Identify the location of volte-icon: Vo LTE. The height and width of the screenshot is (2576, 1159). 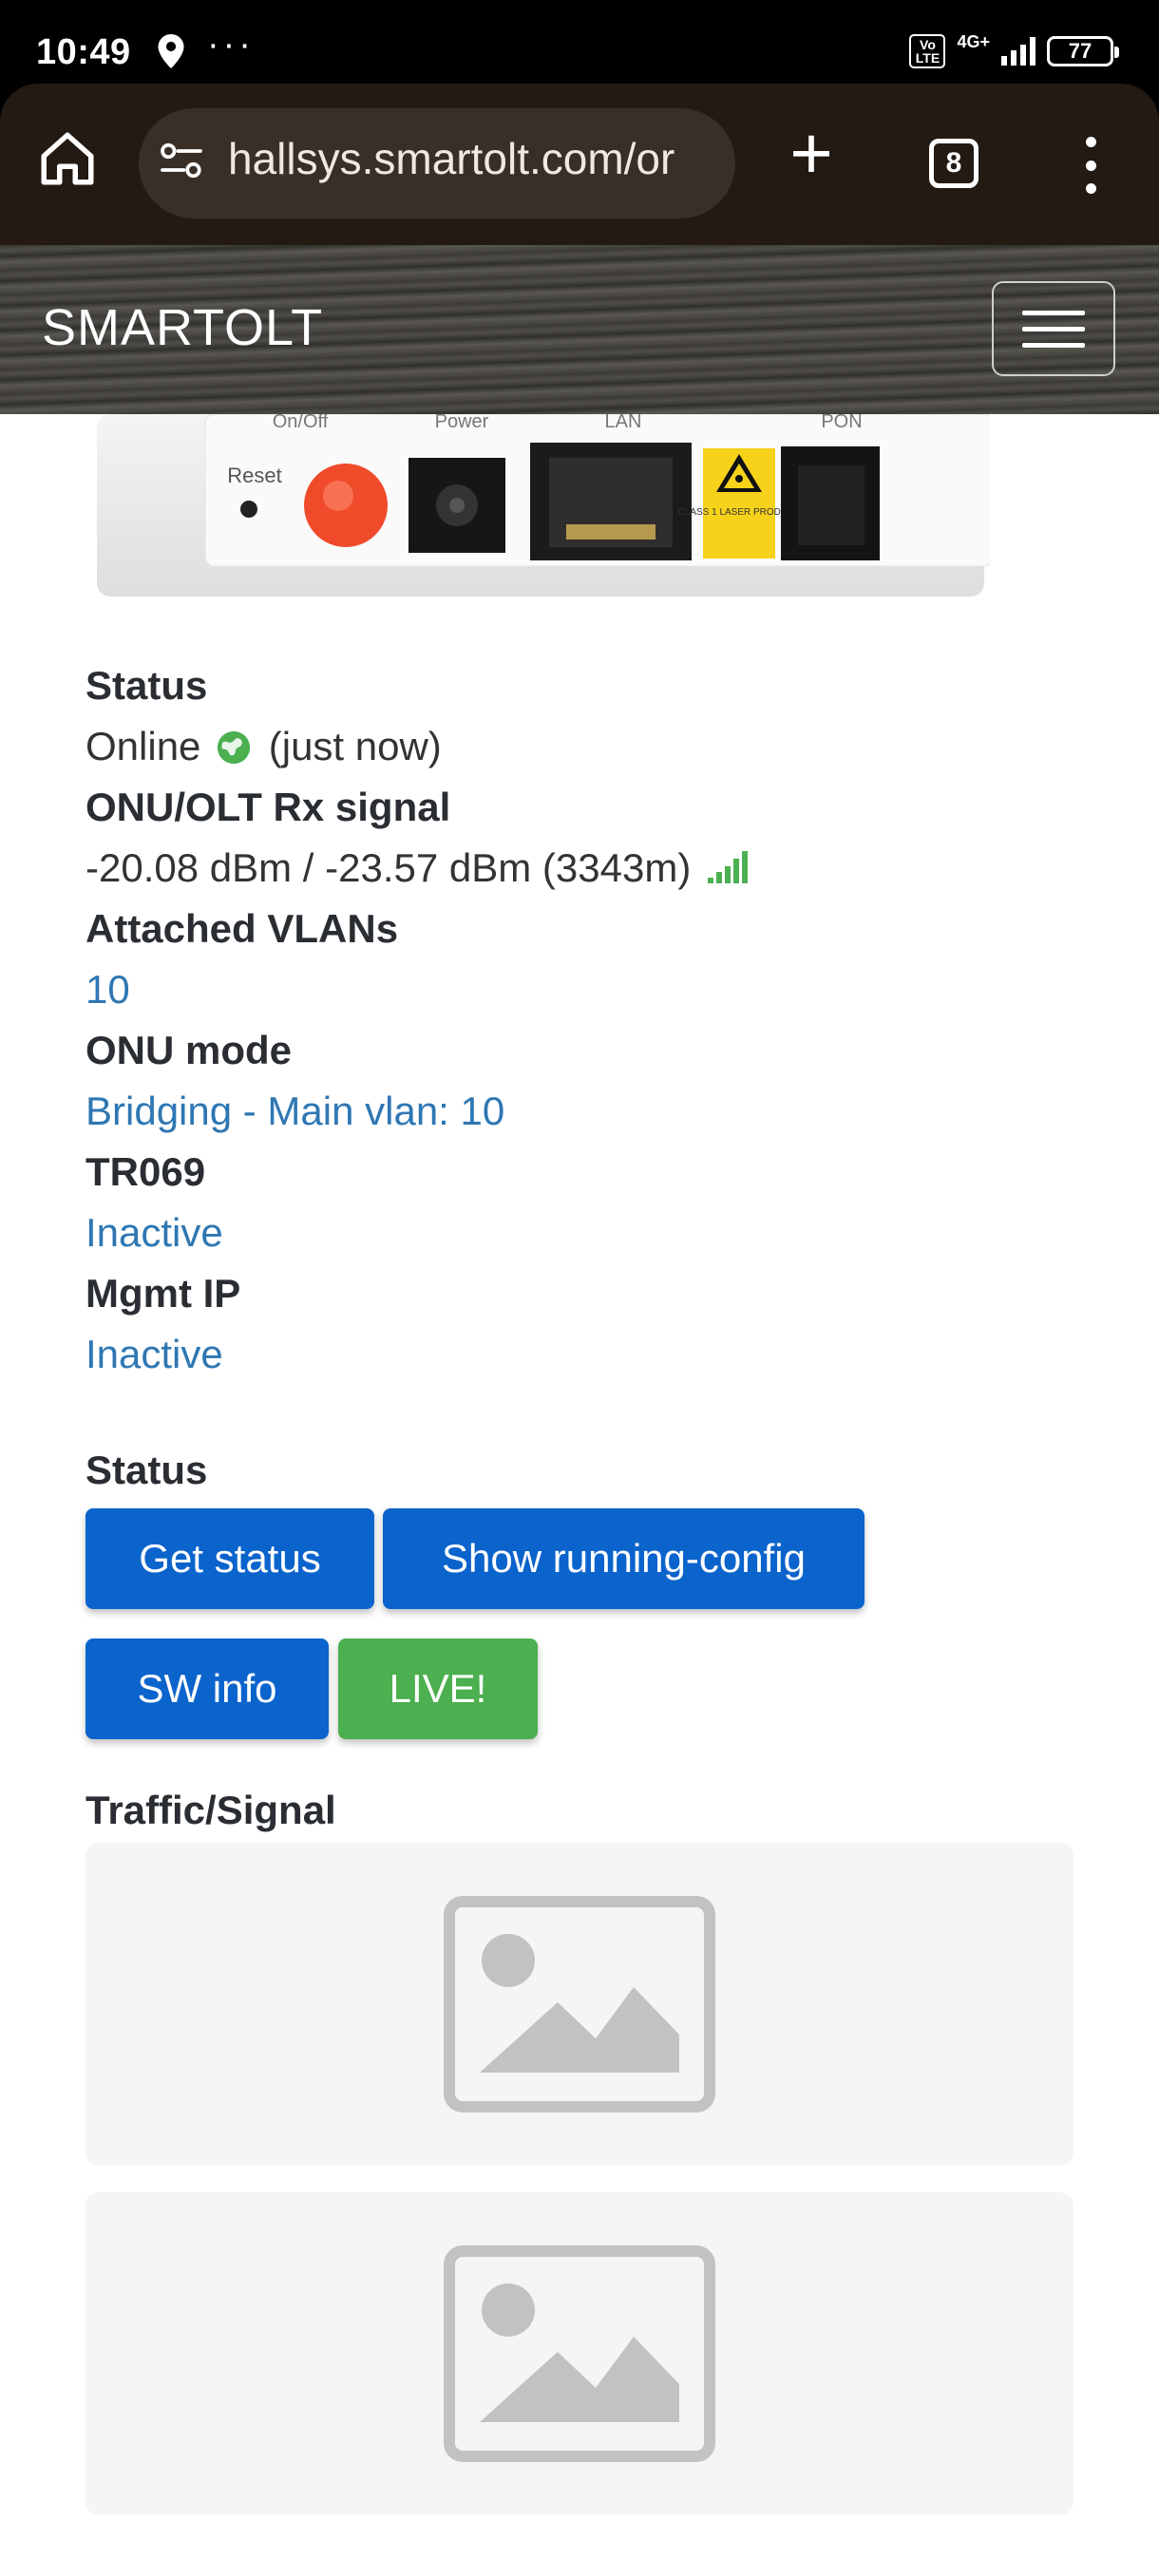
(927, 51).